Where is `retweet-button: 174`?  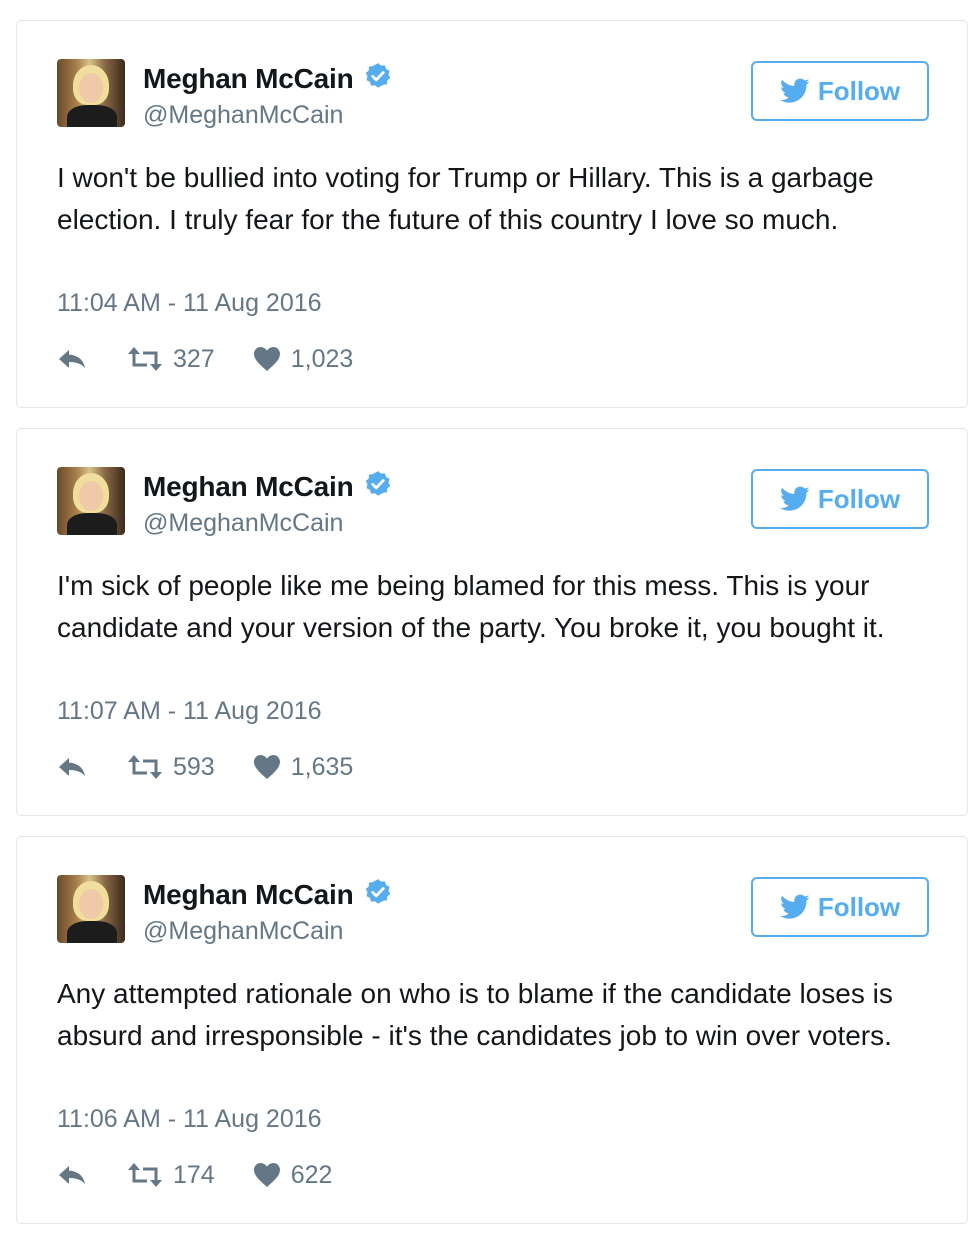
retweet-button: 174 is located at coordinates (171, 1175).